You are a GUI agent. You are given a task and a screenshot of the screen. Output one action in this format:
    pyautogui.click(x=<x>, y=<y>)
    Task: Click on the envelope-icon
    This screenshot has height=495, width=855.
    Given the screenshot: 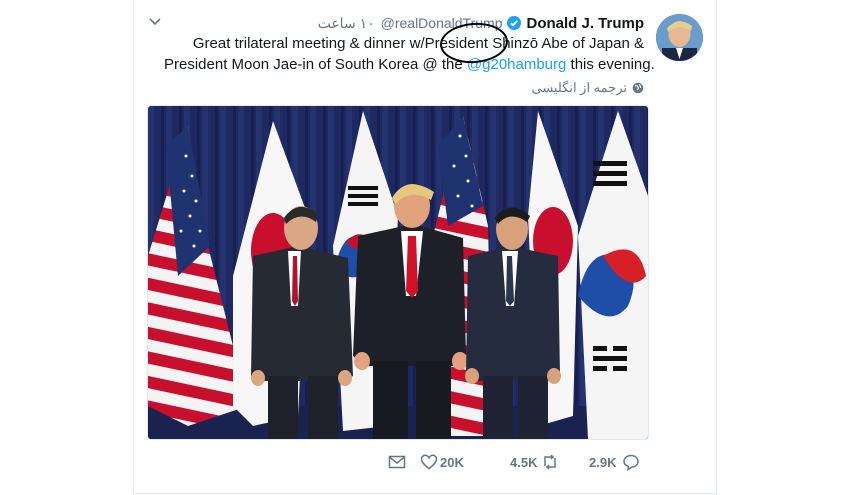 What is the action you would take?
    pyautogui.click(x=397, y=462)
    